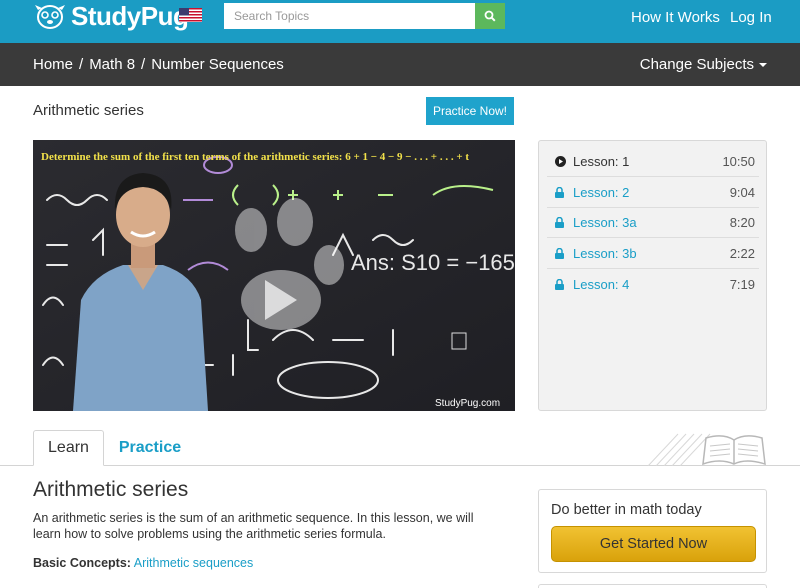  I want to click on nav-log-in: Log In, so click(751, 17).